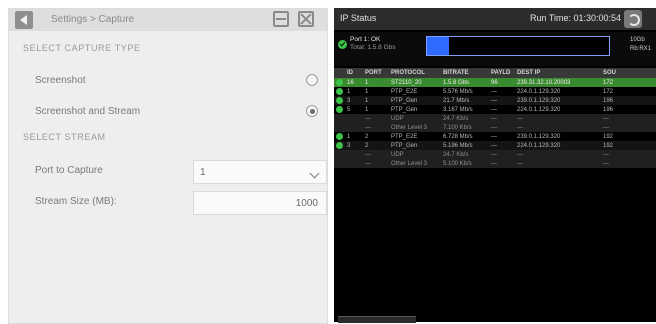  What do you see at coordinates (415, 82) in the screenshot?
I see `table-cell: ST2110_20` at bounding box center [415, 82].